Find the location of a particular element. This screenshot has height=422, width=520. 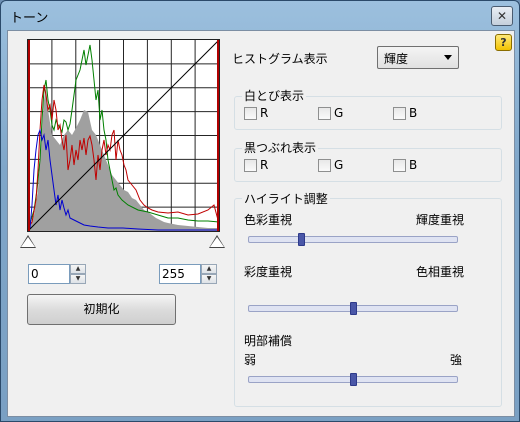

min-value-field: 0 is located at coordinates (49, 274).